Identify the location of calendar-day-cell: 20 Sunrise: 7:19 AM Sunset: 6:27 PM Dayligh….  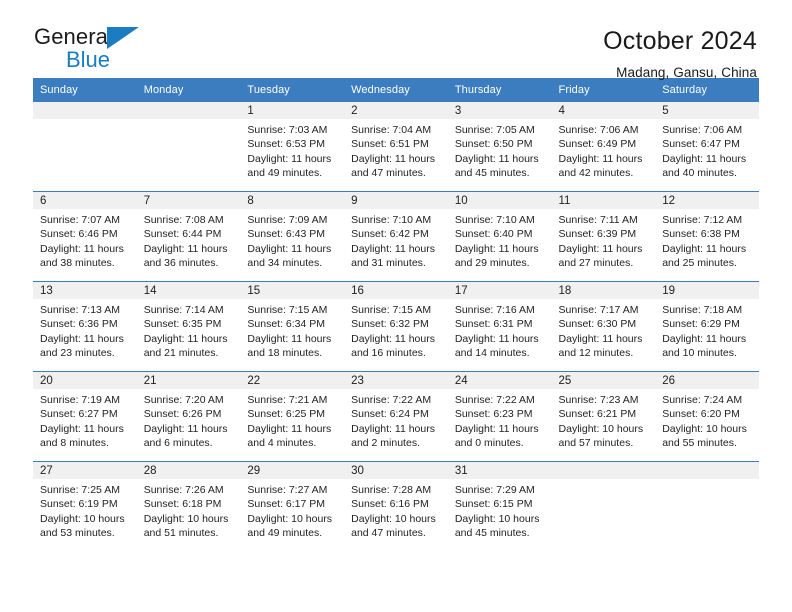
(85, 416).